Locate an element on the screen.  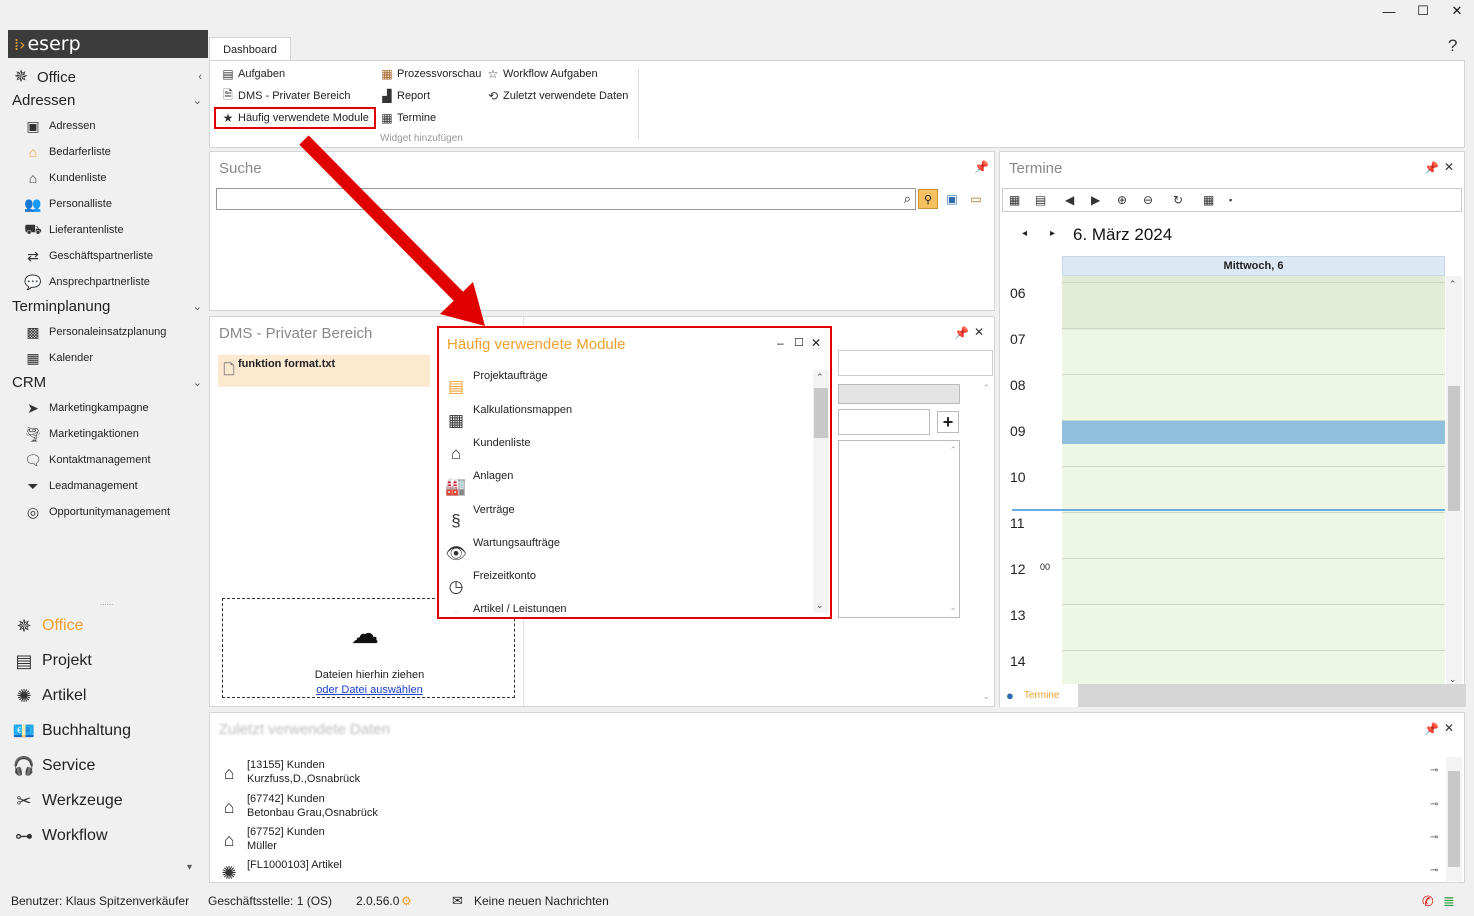
group-terminplanung: Terminplanung ⌄ is located at coordinates (107, 306).